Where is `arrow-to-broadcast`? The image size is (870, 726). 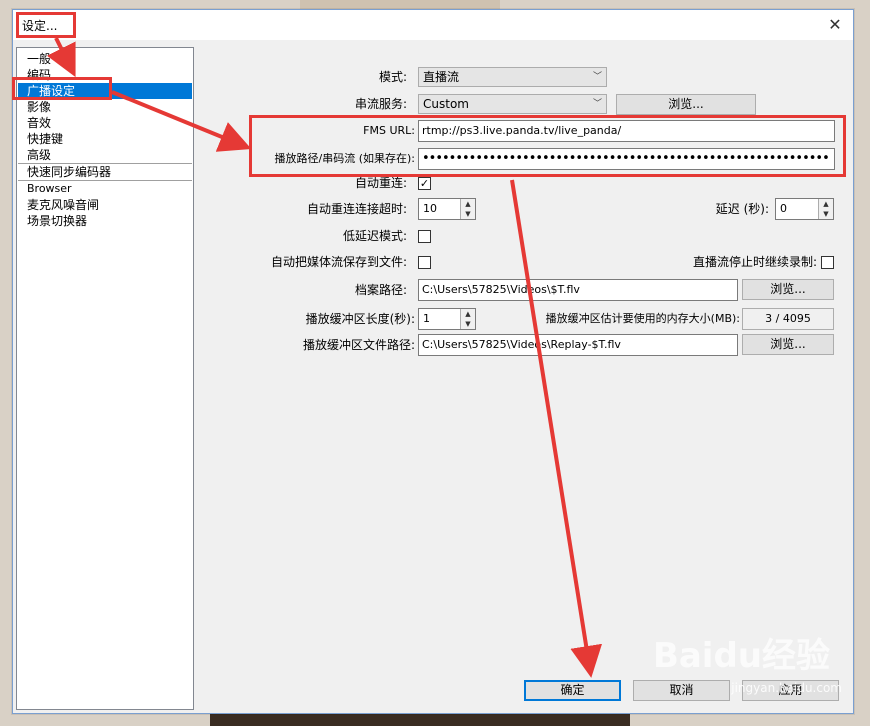 arrow-to-broadcast is located at coordinates (61, 57).